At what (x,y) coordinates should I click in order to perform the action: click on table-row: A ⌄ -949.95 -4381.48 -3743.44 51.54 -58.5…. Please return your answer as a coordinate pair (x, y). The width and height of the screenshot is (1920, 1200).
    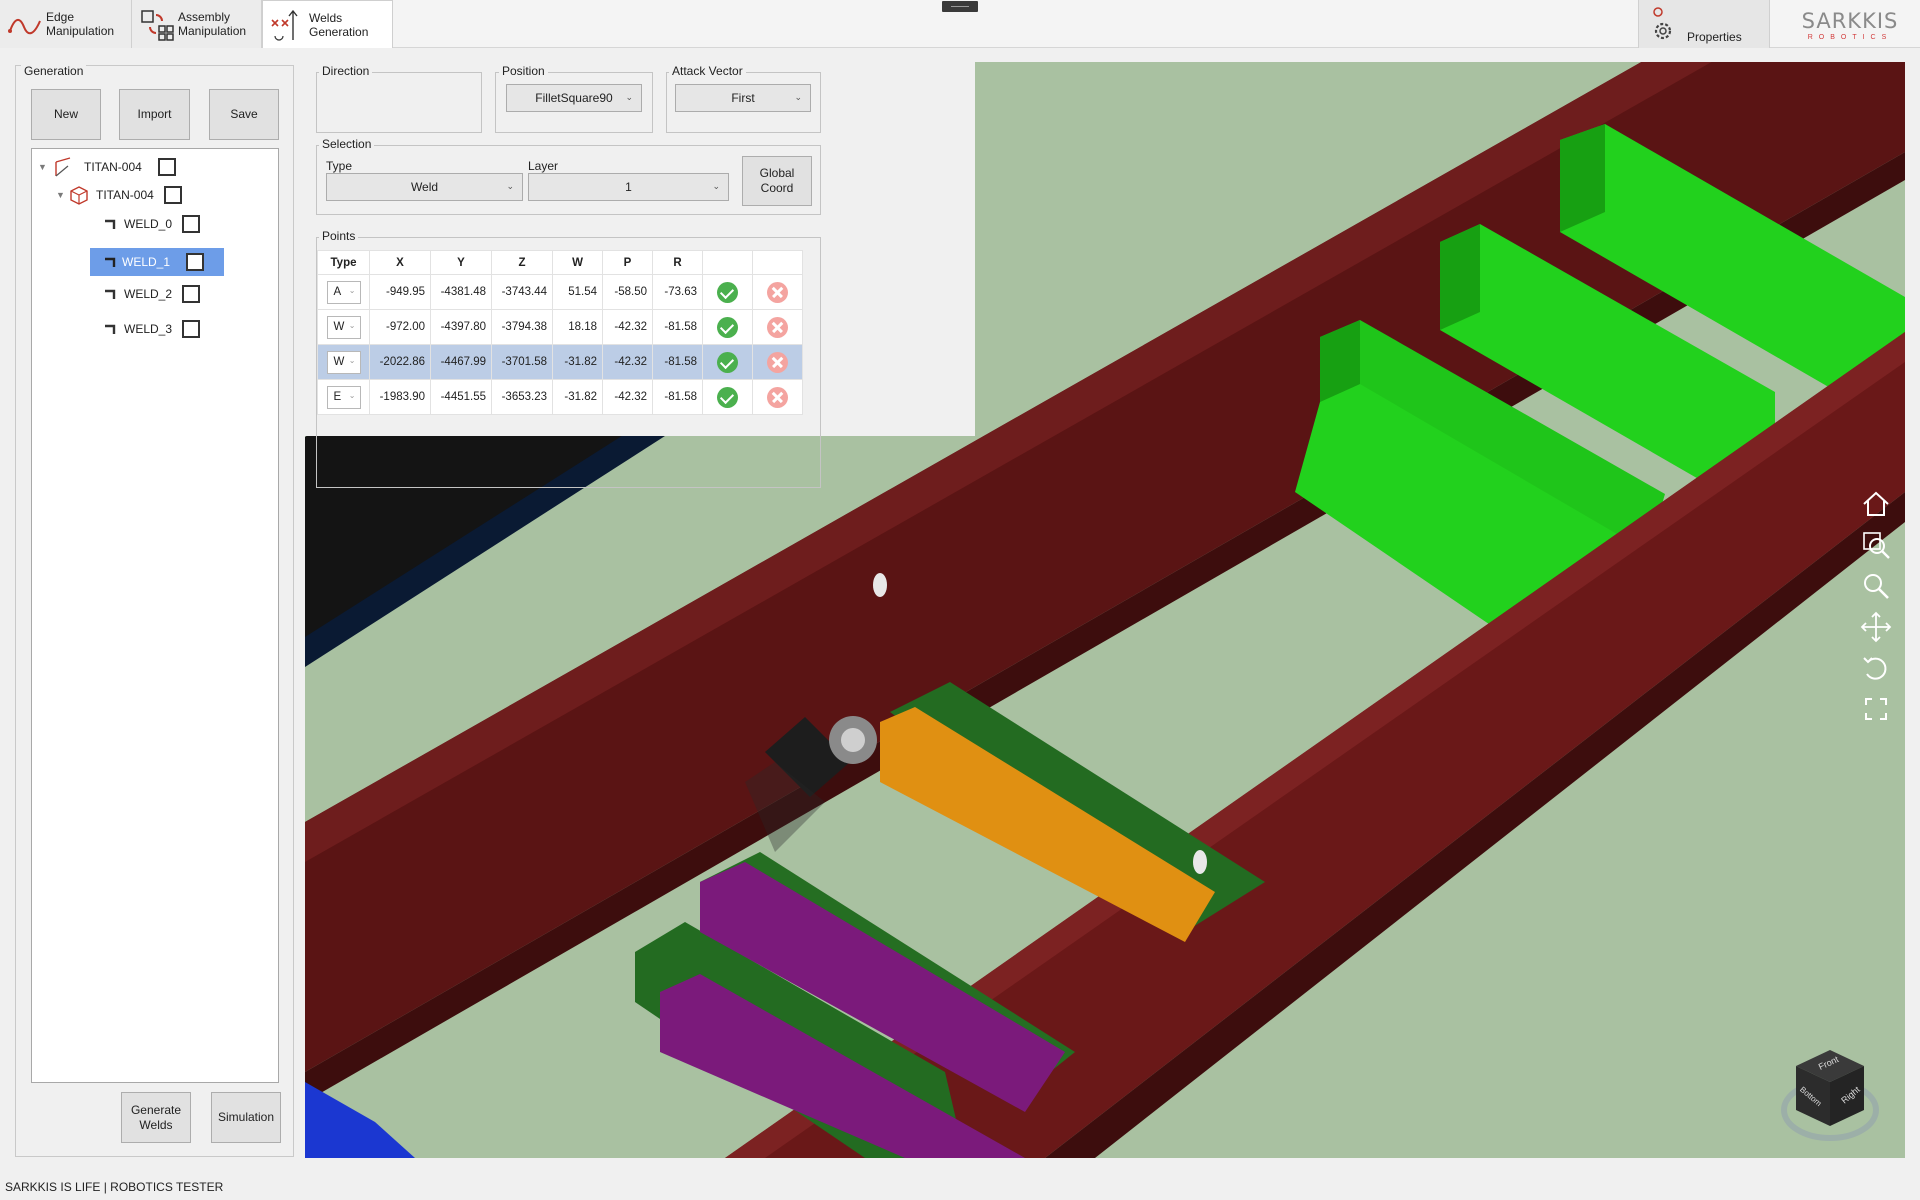
    Looking at the image, I should click on (560, 292).